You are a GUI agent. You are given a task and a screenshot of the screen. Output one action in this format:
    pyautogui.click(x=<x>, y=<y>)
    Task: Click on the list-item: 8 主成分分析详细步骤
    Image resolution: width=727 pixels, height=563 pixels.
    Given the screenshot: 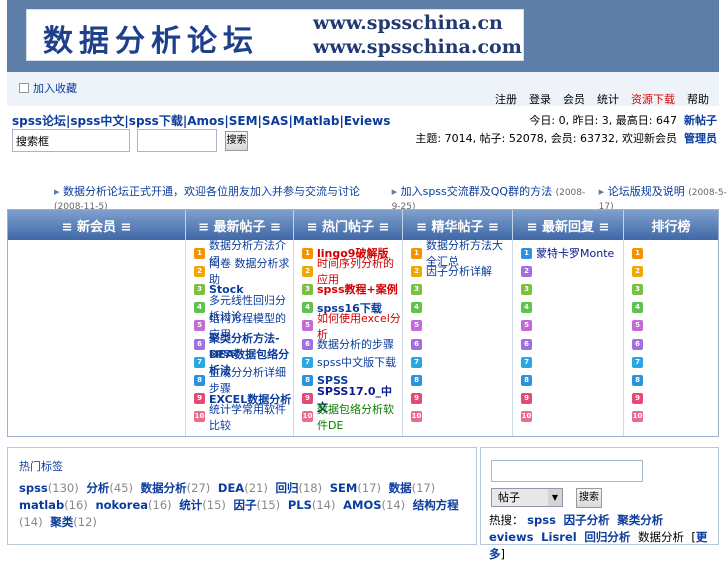 What is the action you would take?
    pyautogui.click(x=239, y=380)
    